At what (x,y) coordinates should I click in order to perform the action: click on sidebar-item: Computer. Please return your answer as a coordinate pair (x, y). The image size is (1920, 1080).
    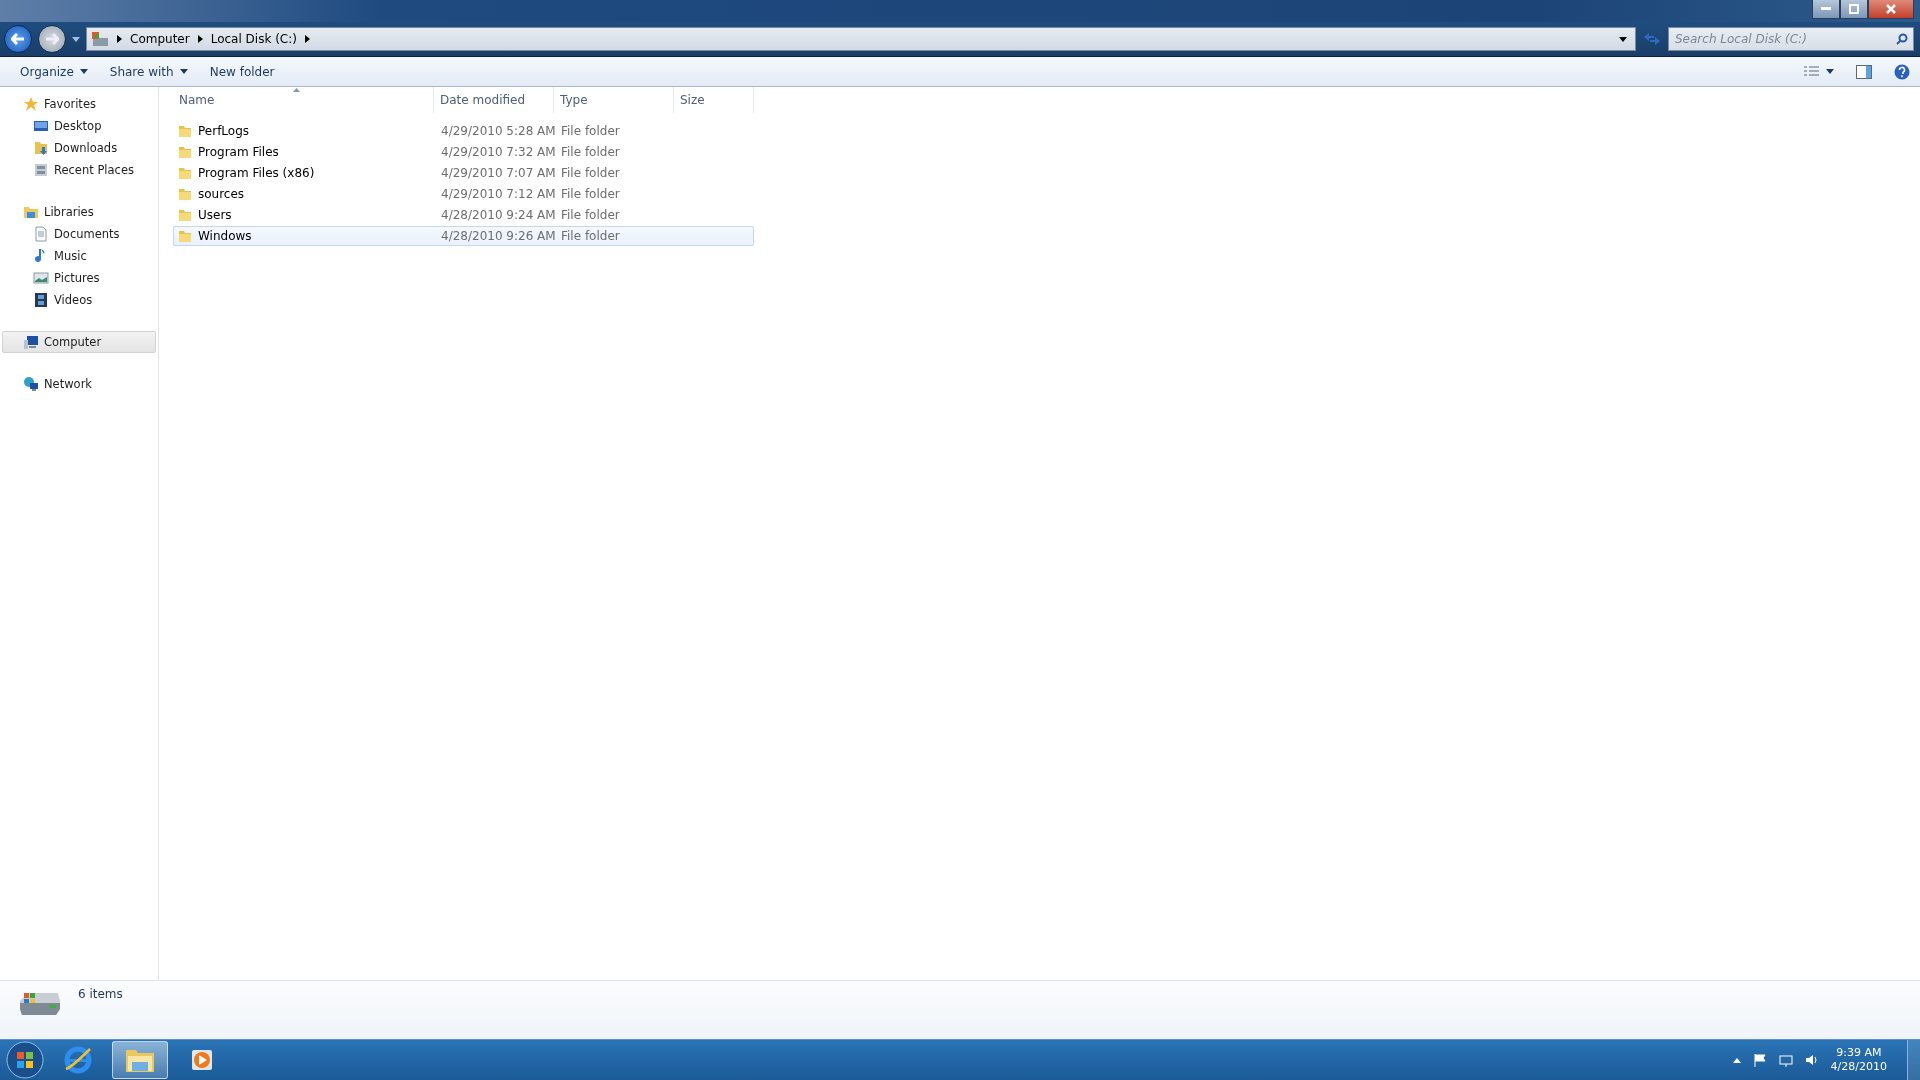
    Looking at the image, I should click on (79, 342).